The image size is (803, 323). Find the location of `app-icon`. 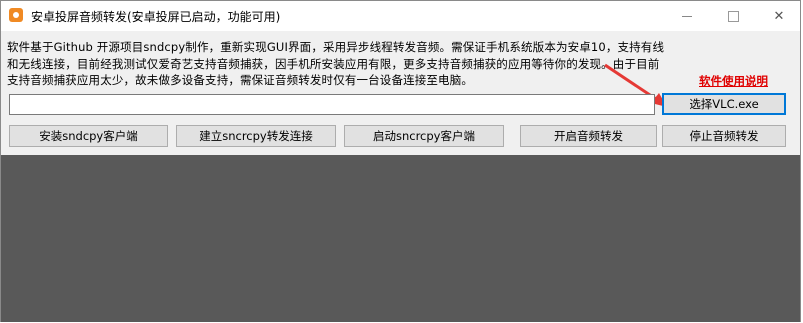

app-icon is located at coordinates (16, 15).